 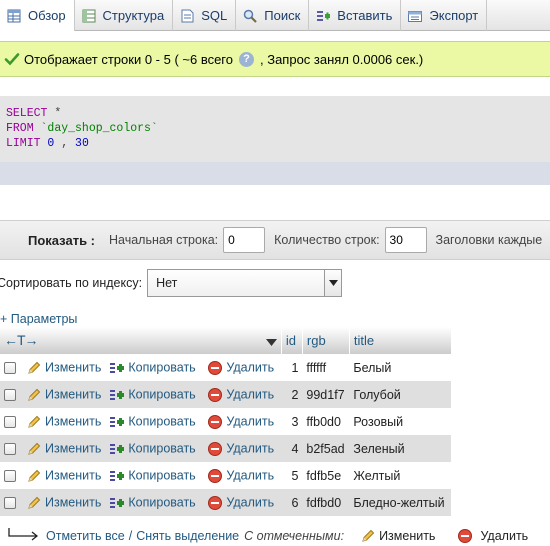 What do you see at coordinates (292, 448) in the screenshot?
I see `cell-id: 4` at bounding box center [292, 448].